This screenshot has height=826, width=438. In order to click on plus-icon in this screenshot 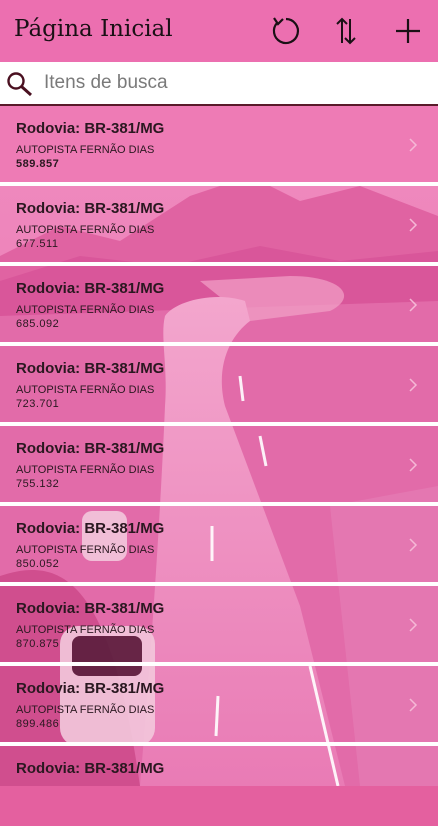, I will do `click(408, 31)`.